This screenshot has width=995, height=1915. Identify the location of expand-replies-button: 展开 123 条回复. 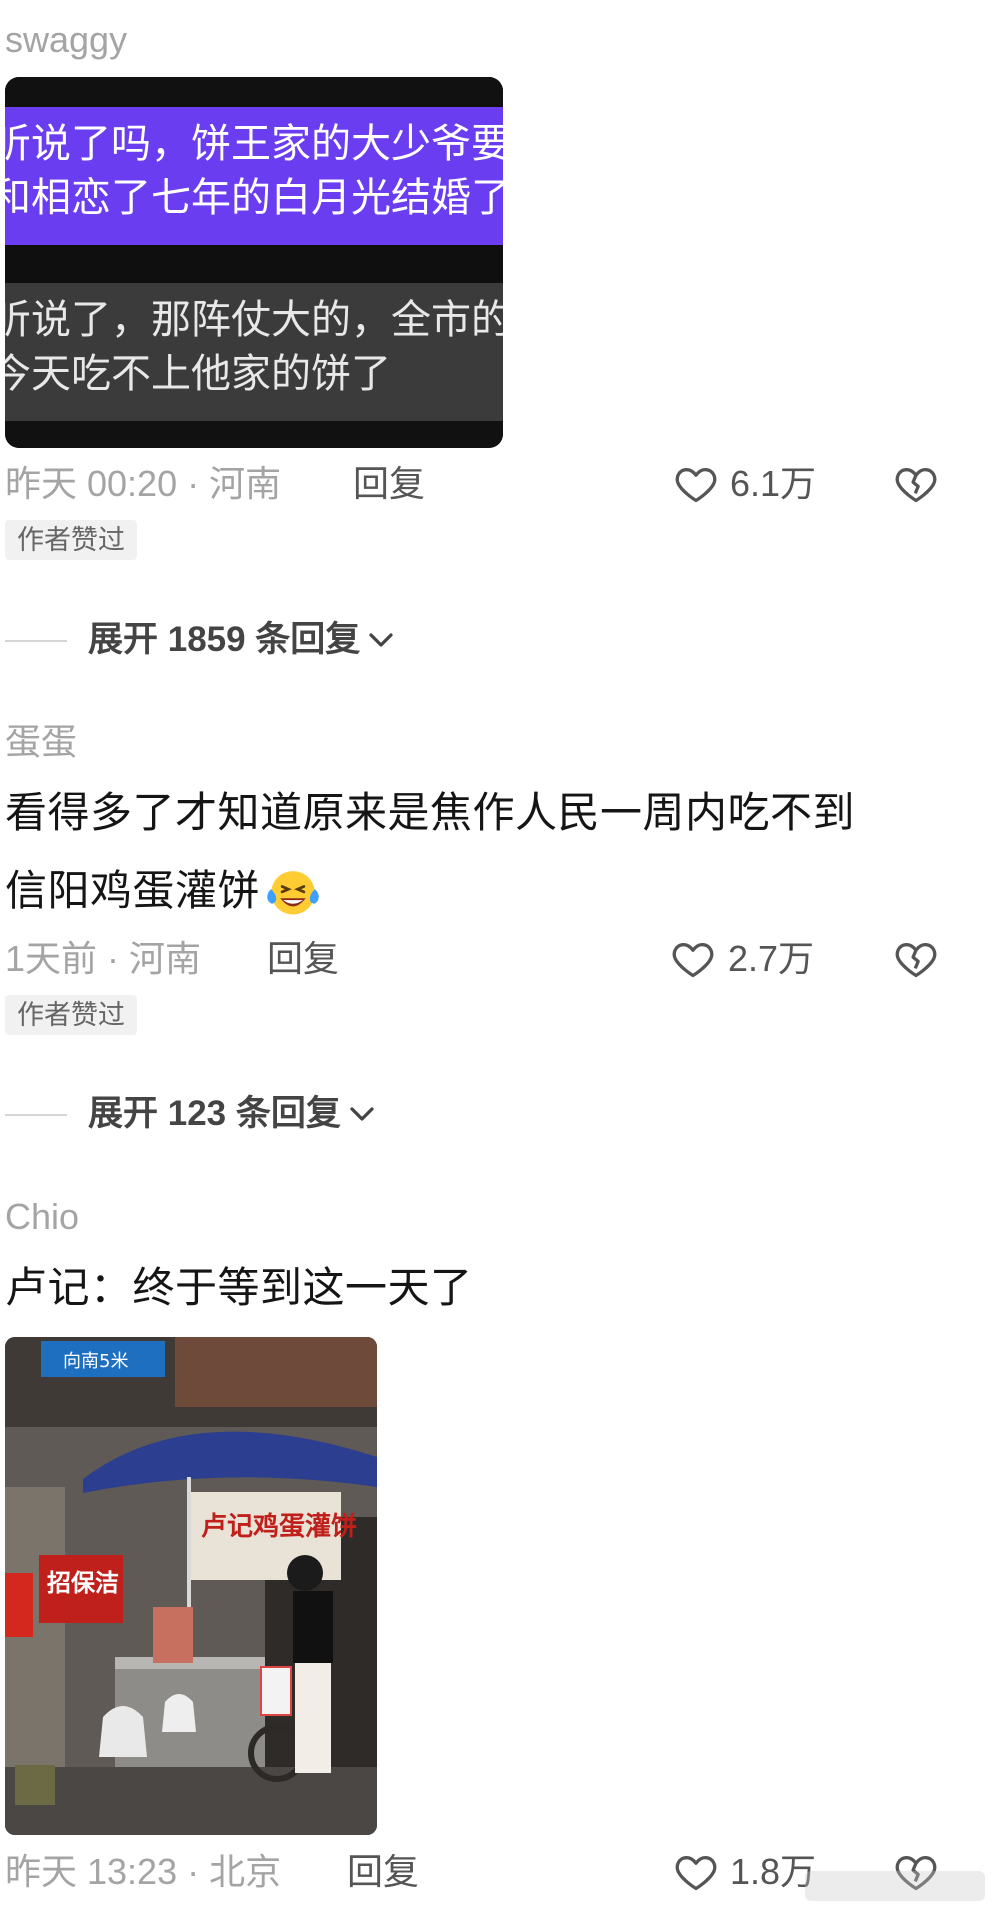
(232, 1114).